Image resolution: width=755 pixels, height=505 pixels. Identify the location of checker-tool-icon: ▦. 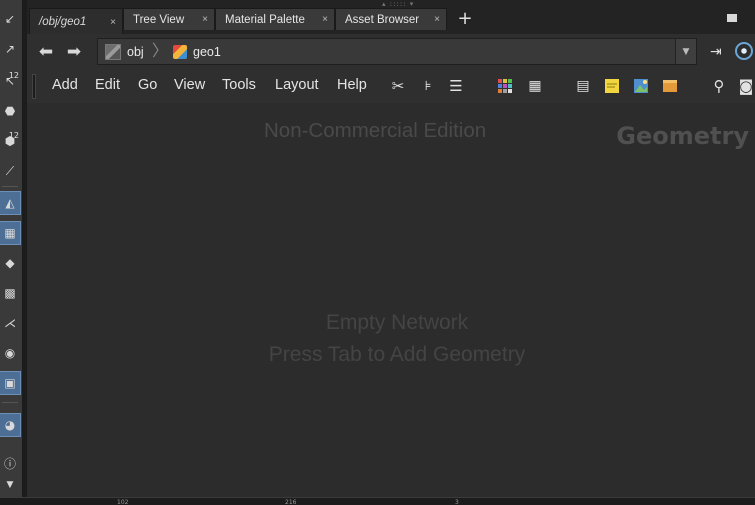
(10, 233).